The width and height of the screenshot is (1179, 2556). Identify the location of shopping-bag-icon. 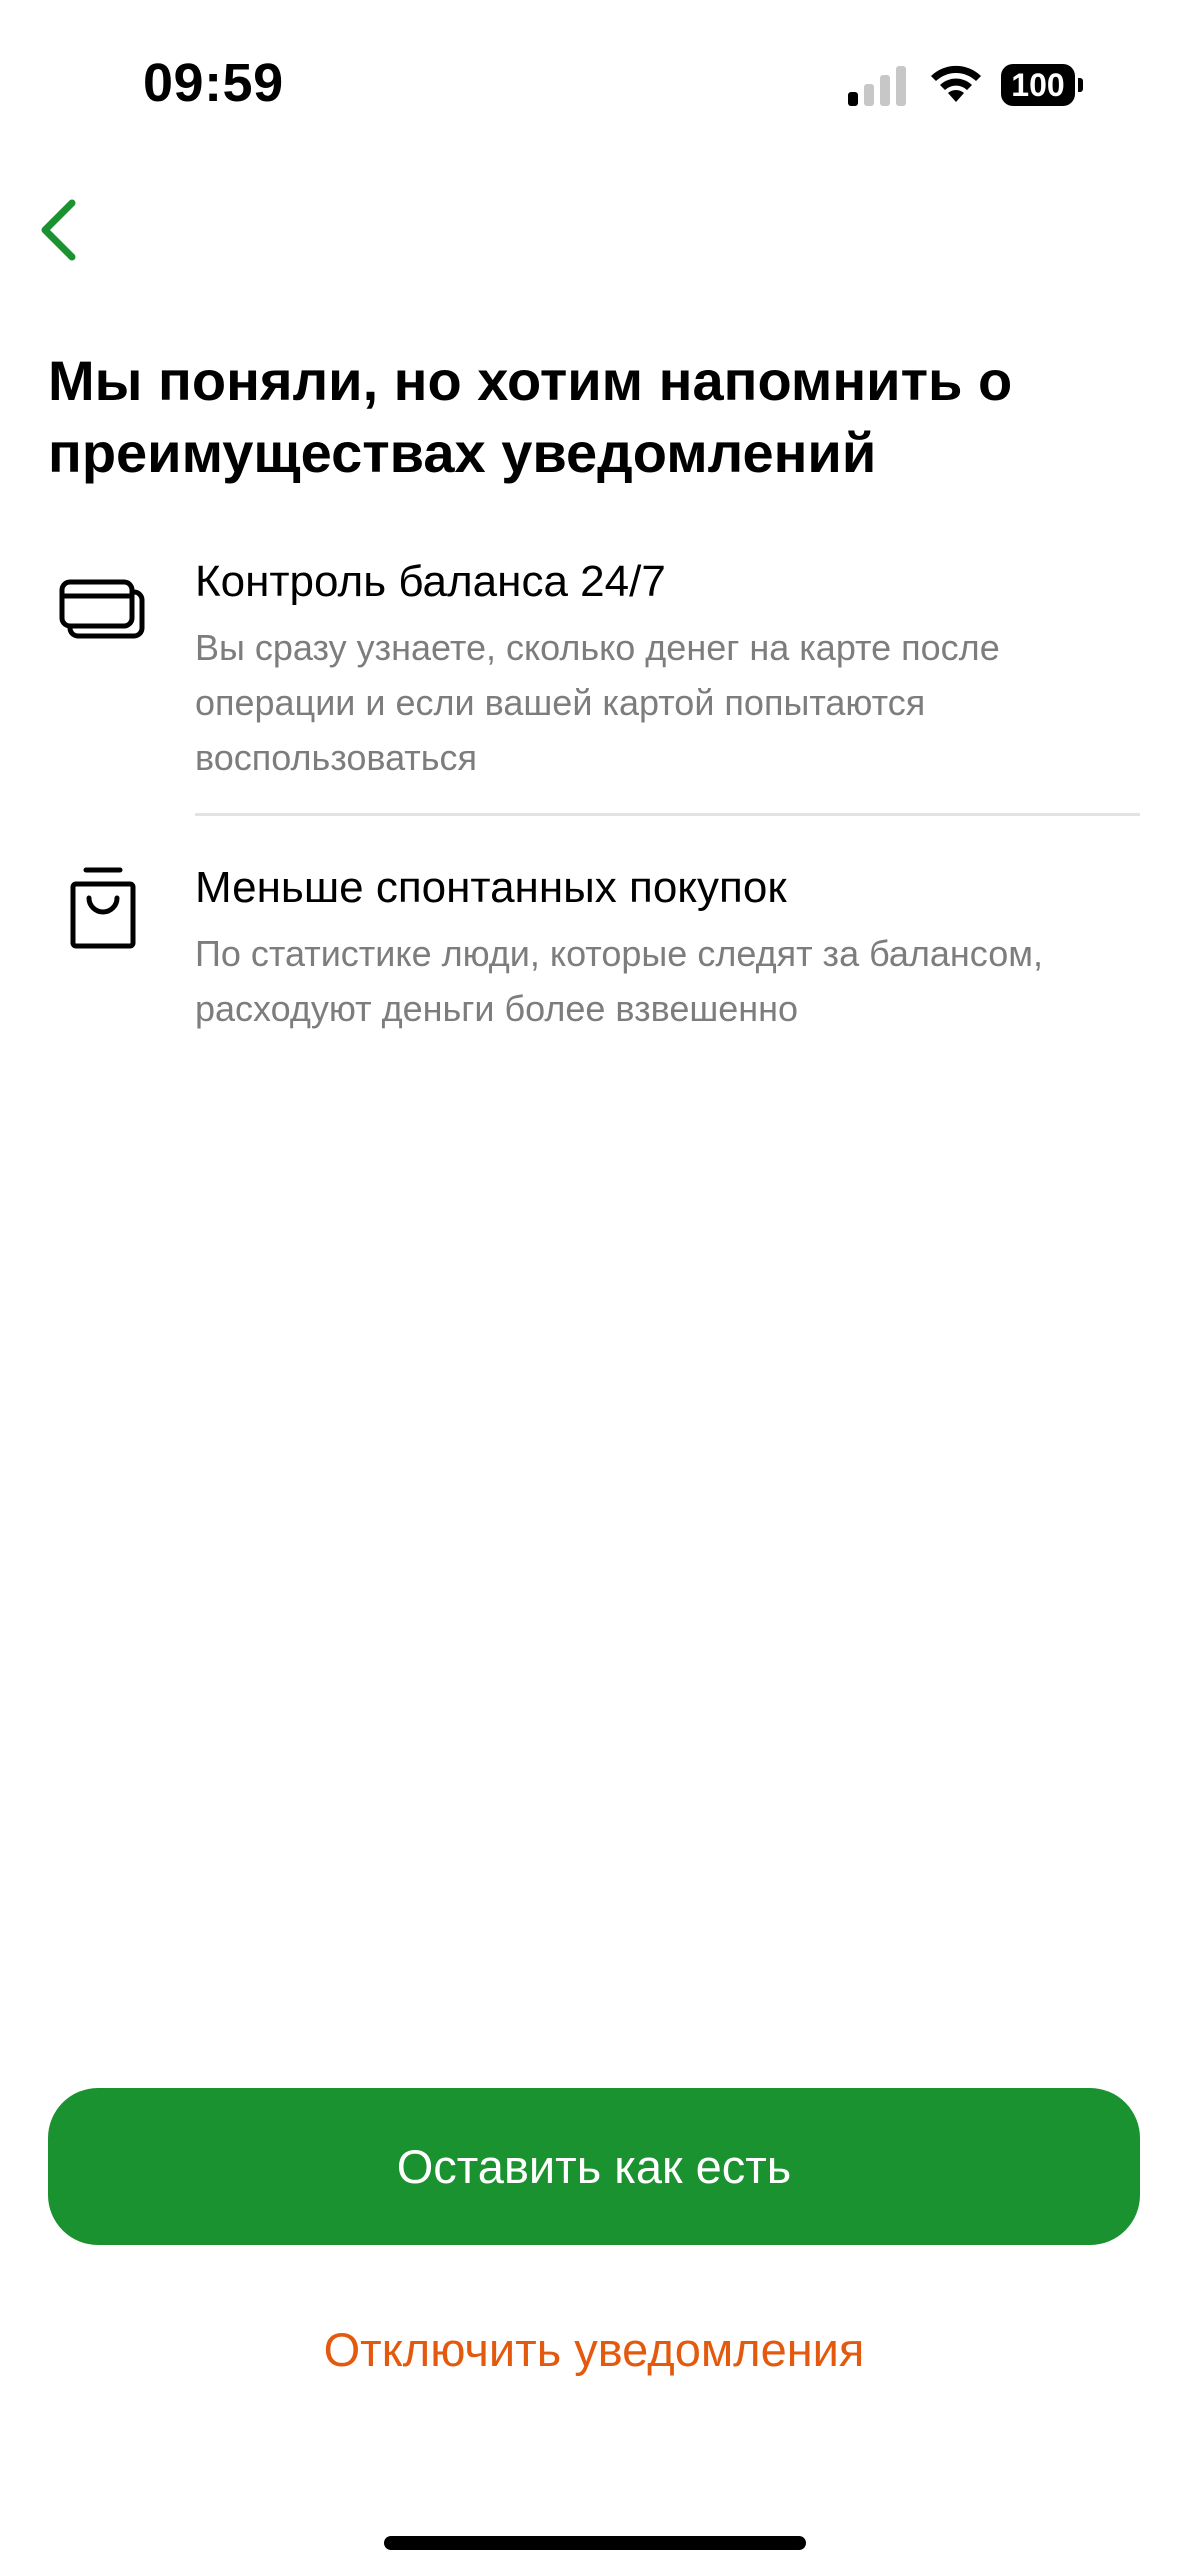
(103, 908).